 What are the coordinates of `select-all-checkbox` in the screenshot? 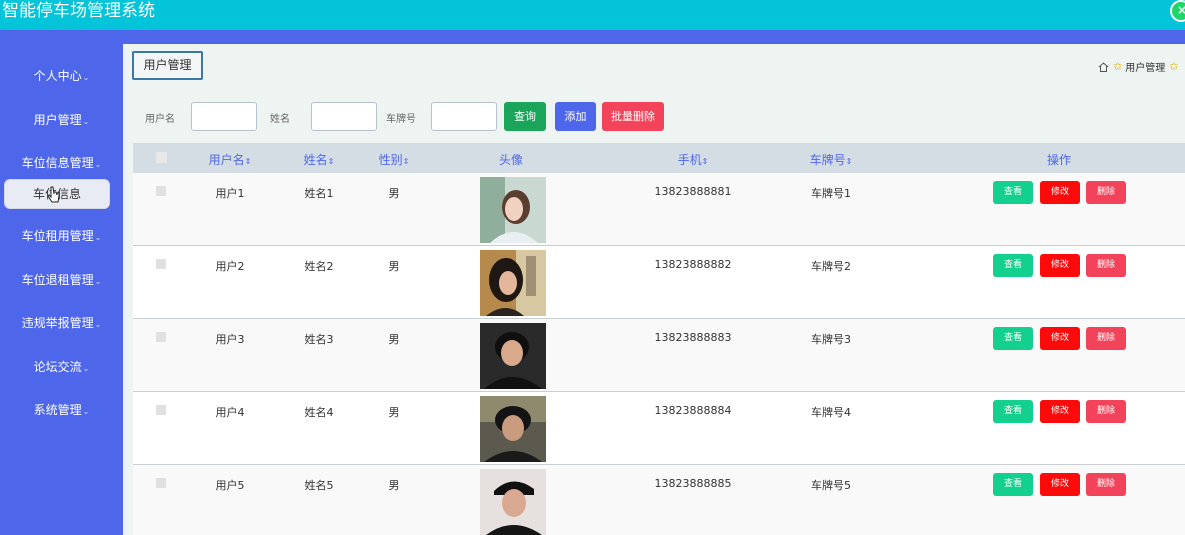 It's located at (161, 157).